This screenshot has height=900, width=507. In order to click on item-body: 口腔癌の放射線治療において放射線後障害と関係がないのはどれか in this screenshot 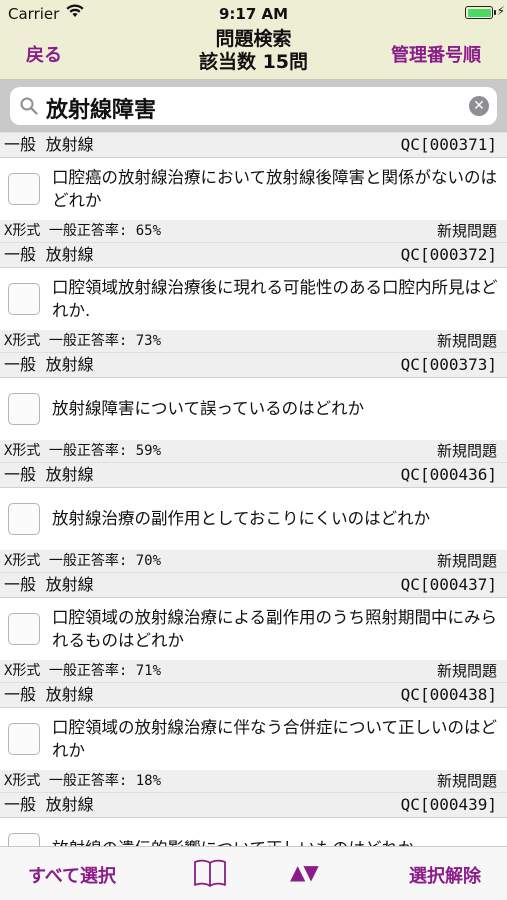, I will do `click(253, 189)`.